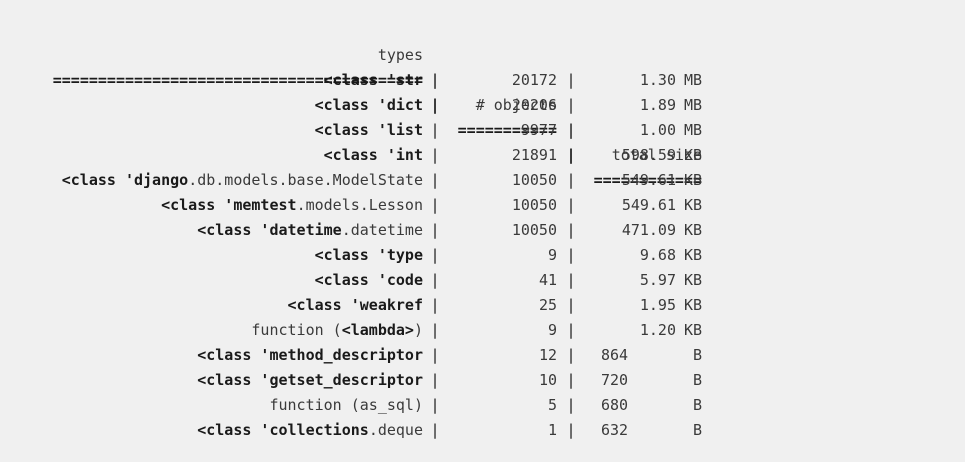  I want to click on table-row: <class 'datetime.datetime | 10050 | 471.09 KB, so click(482, 230).